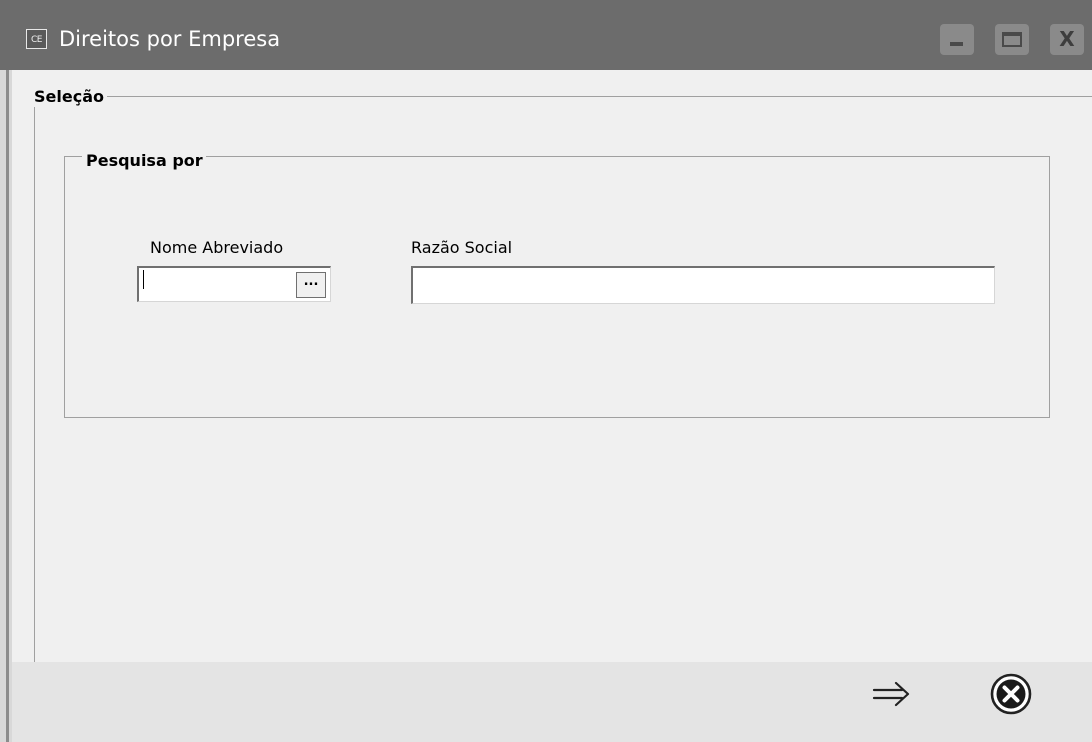 The height and width of the screenshot is (742, 1092). Describe the element at coordinates (217, 247) in the screenshot. I see `short-name-label: Nome Abreviado` at that location.